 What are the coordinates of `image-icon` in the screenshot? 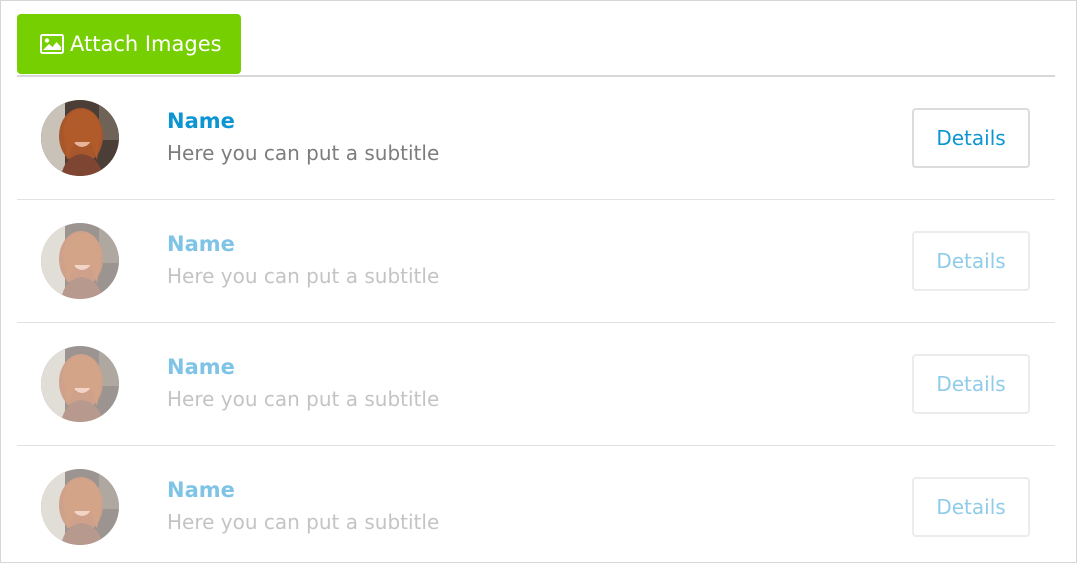 It's located at (52, 44).